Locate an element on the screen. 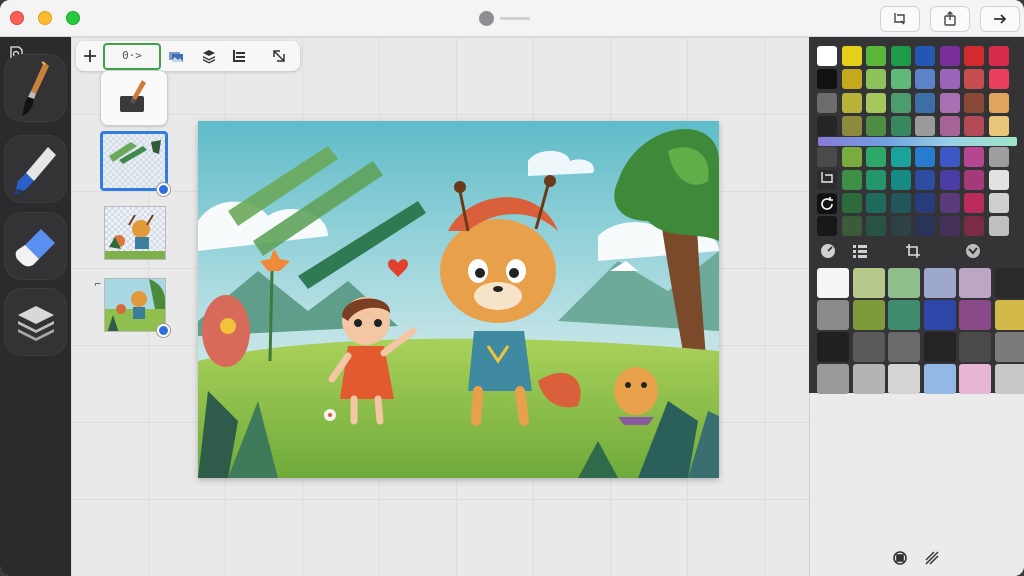 This screenshot has height=576, width=1024. eraser-tool is located at coordinates (35, 246).